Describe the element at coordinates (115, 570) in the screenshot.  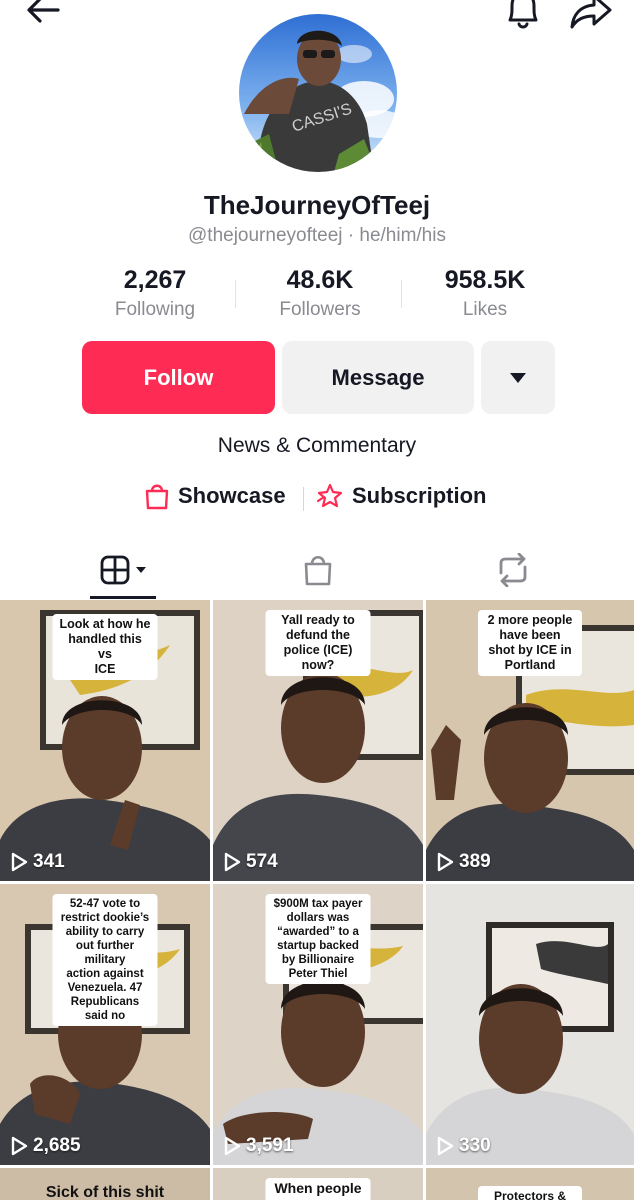
I see `grid-icon` at that location.